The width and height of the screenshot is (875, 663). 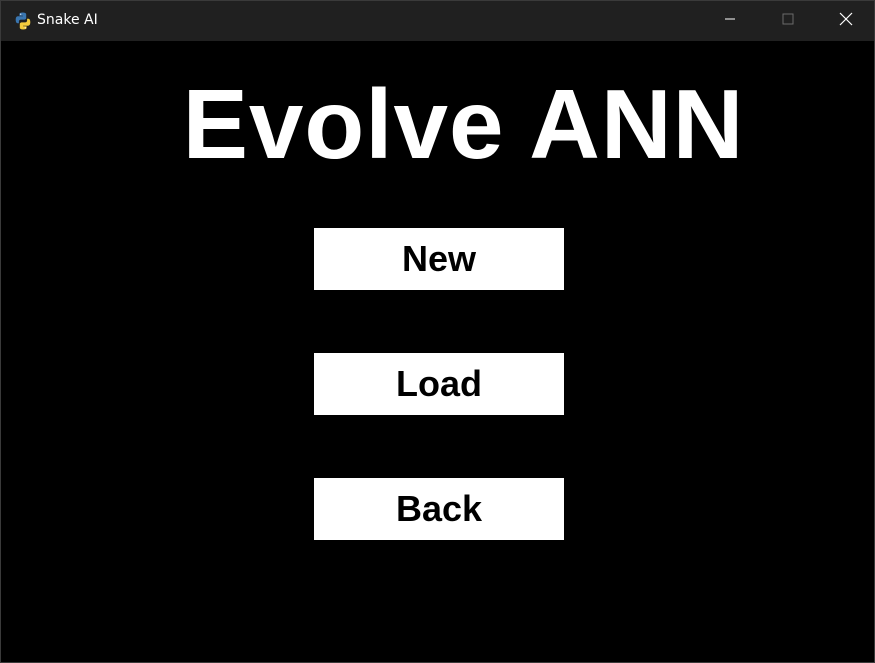 I want to click on close-button, so click(x=846, y=21).